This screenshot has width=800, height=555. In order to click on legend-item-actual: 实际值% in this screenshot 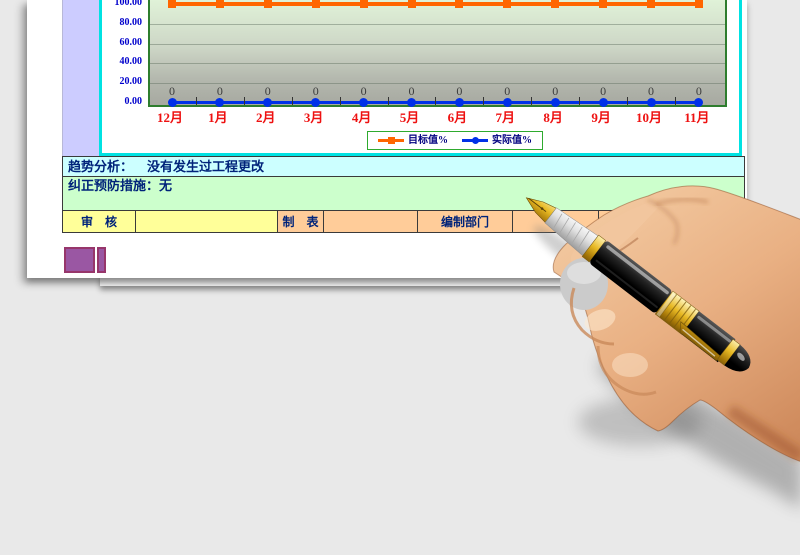, I will do `click(497, 140)`.